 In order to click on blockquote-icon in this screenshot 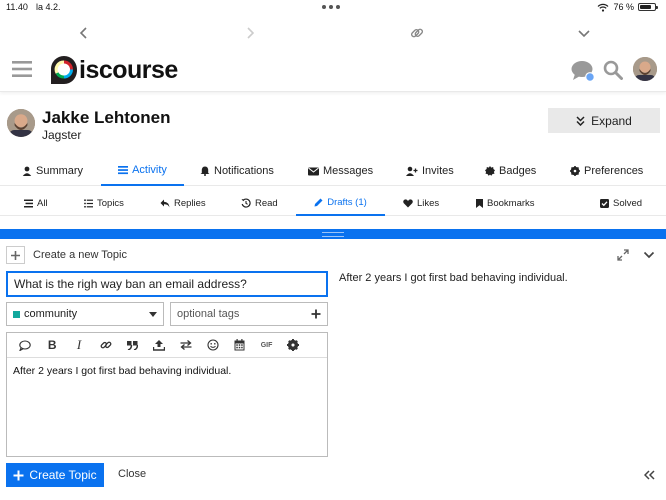, I will do `click(132, 345)`.